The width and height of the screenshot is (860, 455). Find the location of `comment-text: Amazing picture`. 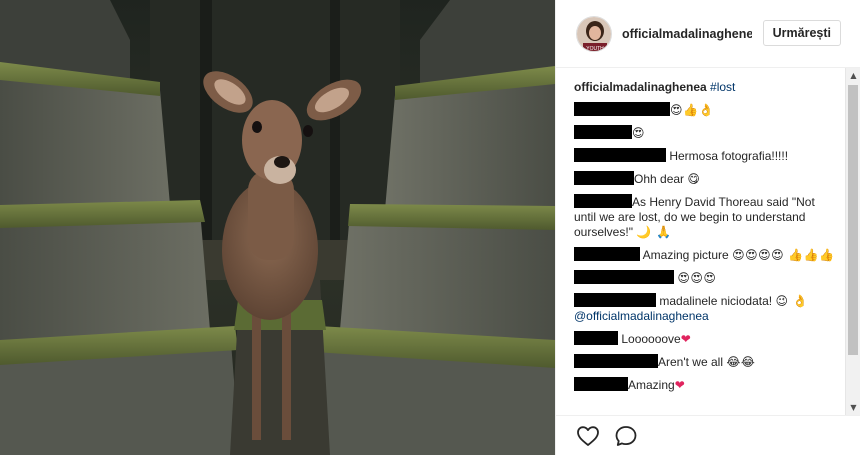

comment-text: Amazing picture is located at coordinates (685, 255).